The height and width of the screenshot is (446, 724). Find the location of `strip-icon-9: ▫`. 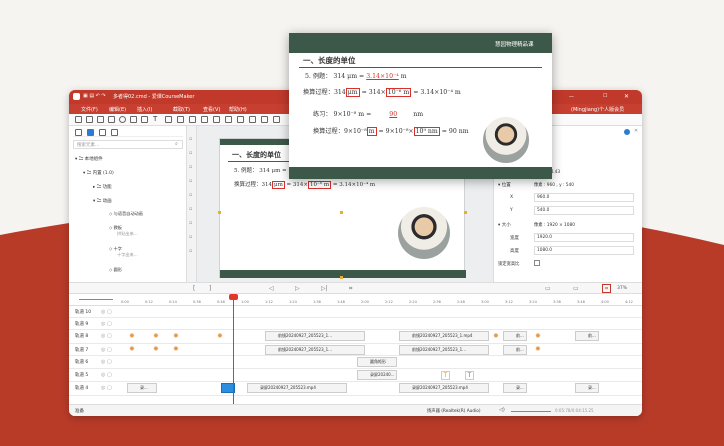

strip-icon-9: ▫ is located at coordinates (190, 251).